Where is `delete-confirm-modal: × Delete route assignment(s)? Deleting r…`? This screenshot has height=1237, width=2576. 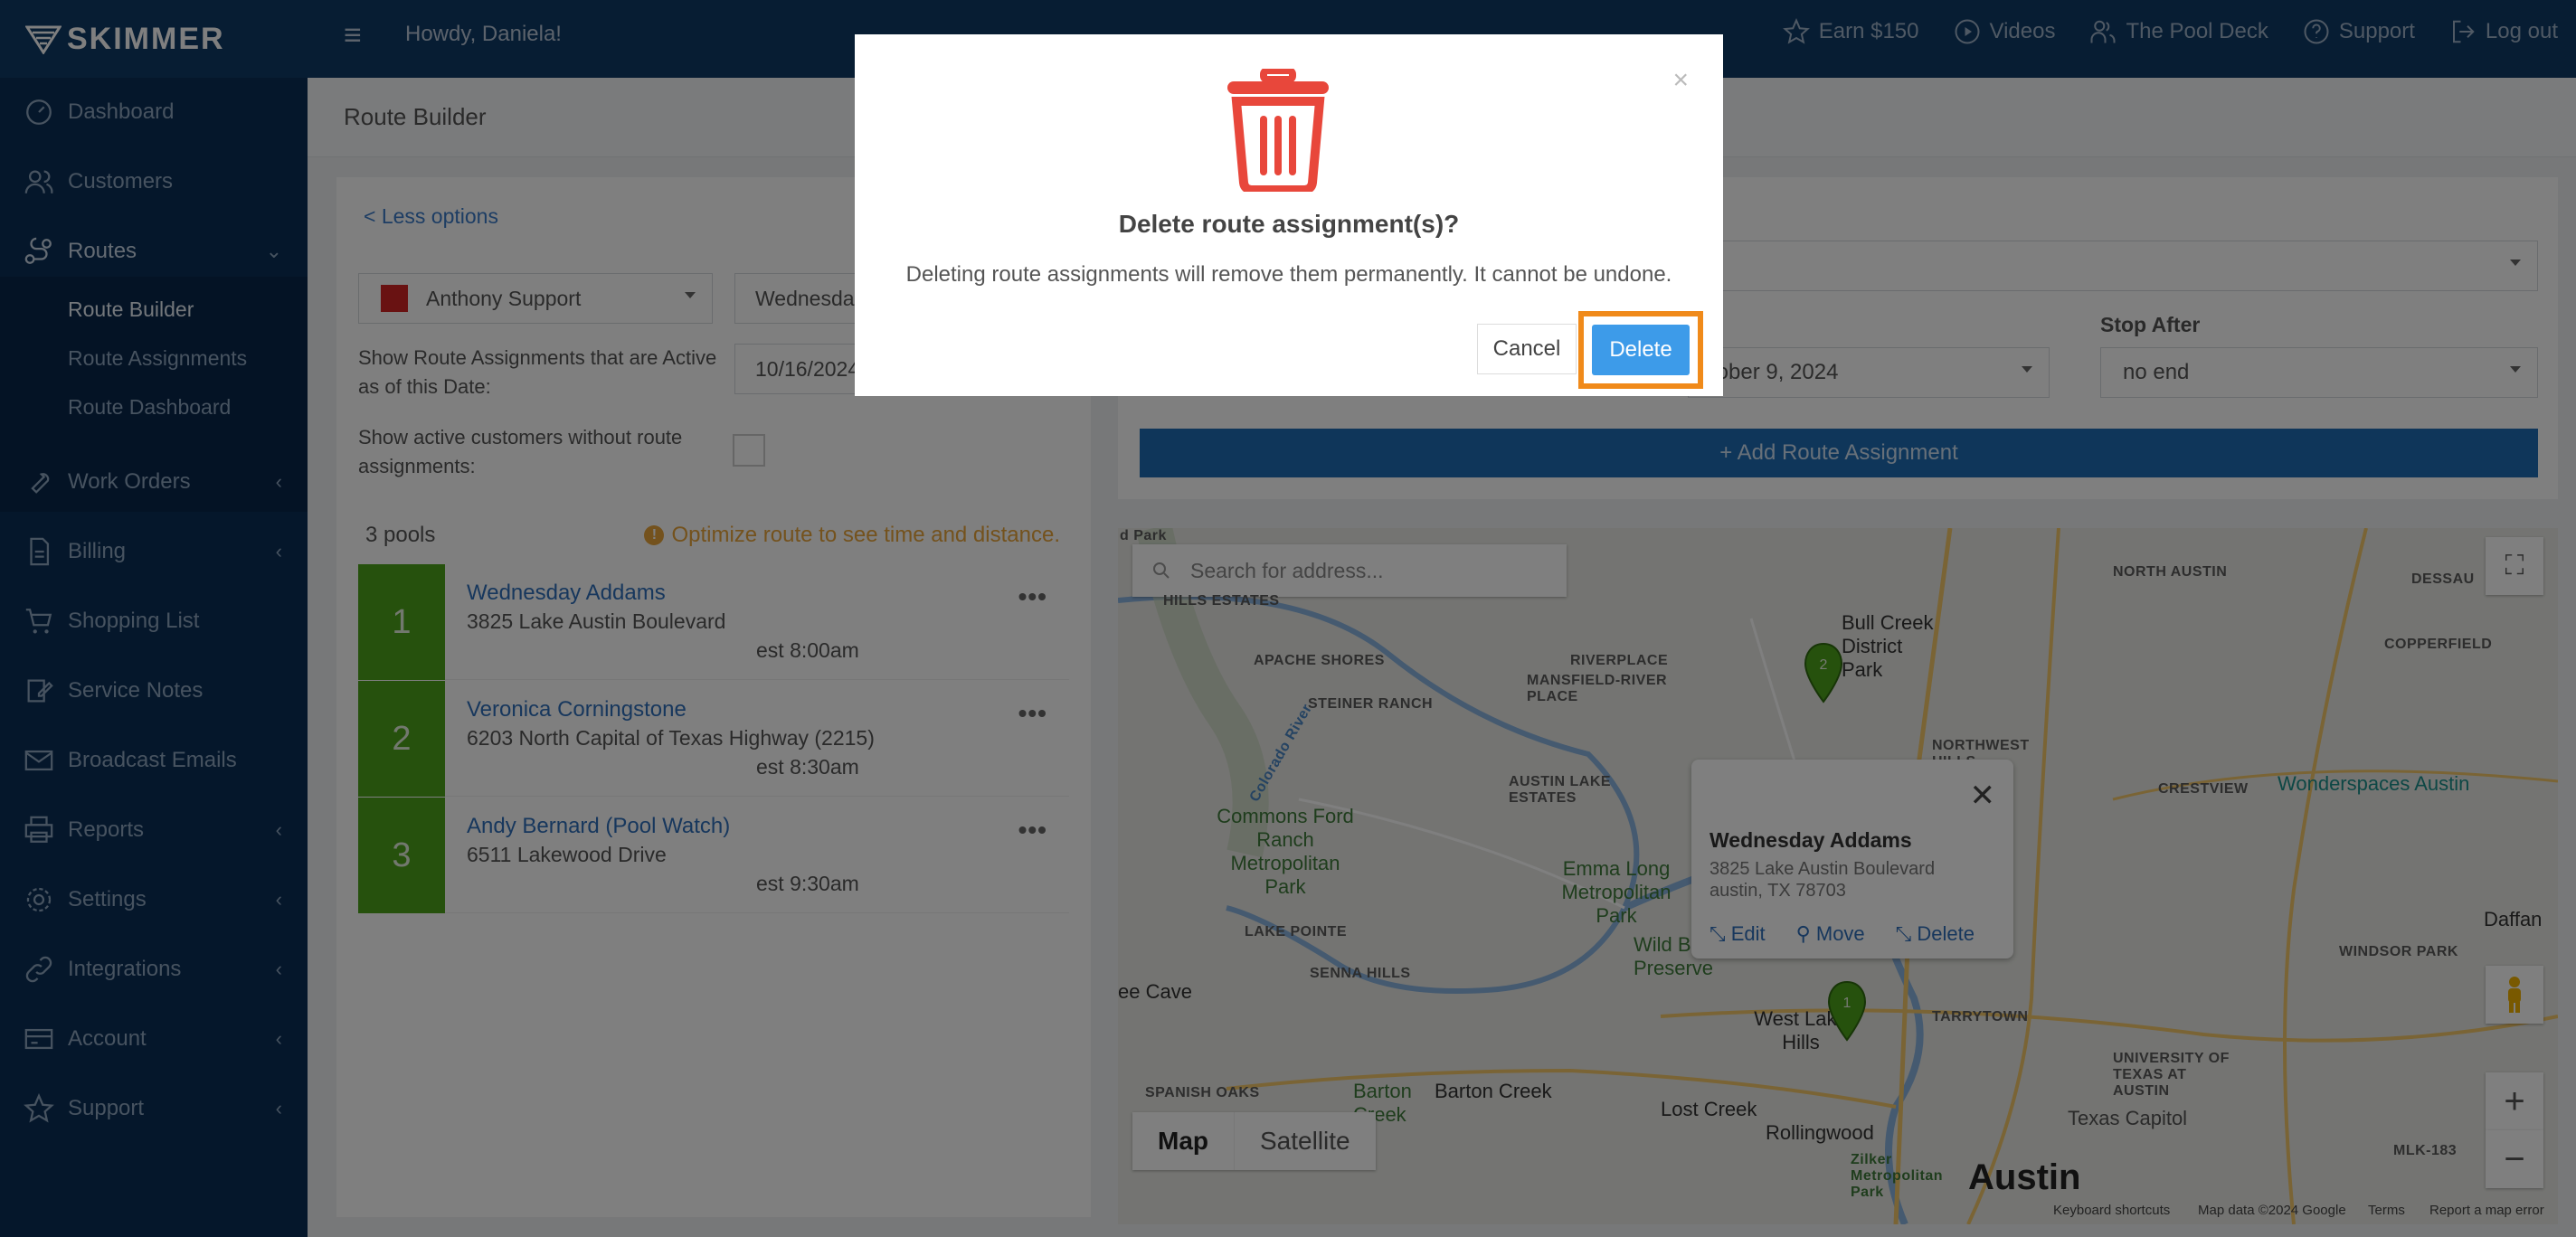 delete-confirm-modal: × Delete route assignment(s)? Deleting r… is located at coordinates (1289, 215).